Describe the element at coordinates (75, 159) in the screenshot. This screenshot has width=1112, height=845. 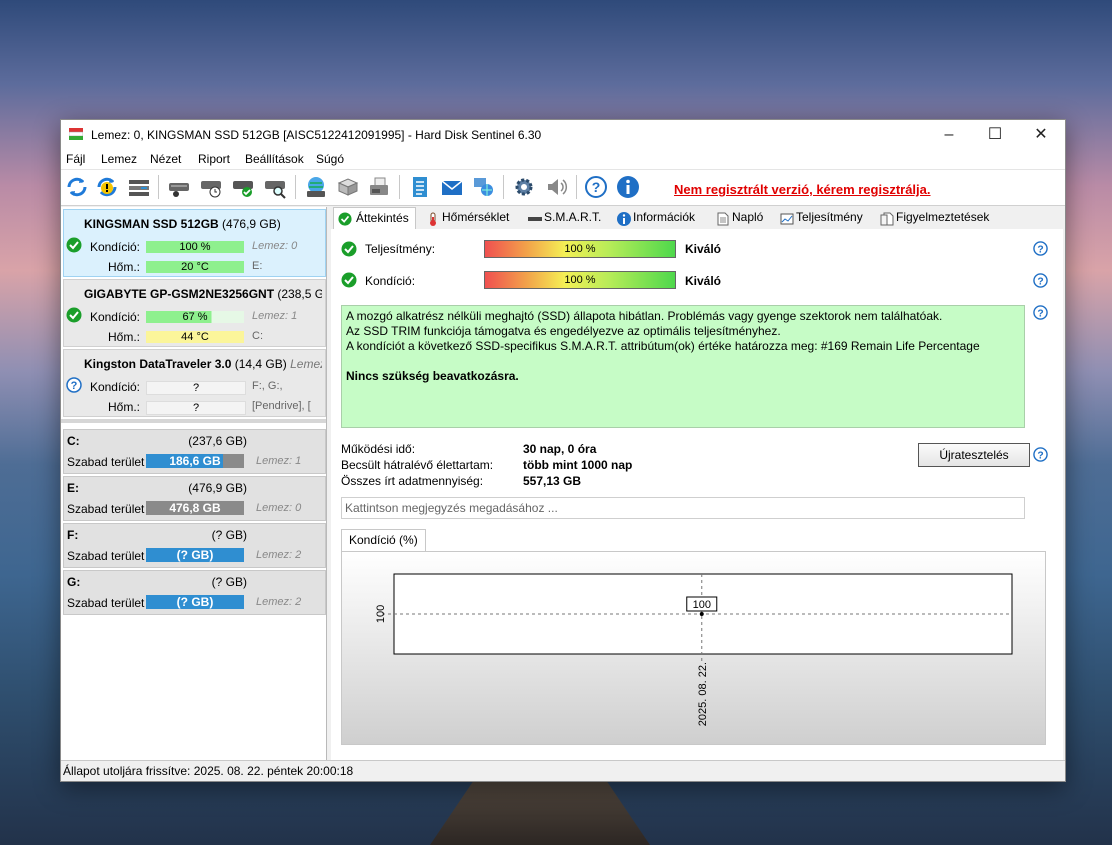
I see `menu-file: Fájl` at that location.